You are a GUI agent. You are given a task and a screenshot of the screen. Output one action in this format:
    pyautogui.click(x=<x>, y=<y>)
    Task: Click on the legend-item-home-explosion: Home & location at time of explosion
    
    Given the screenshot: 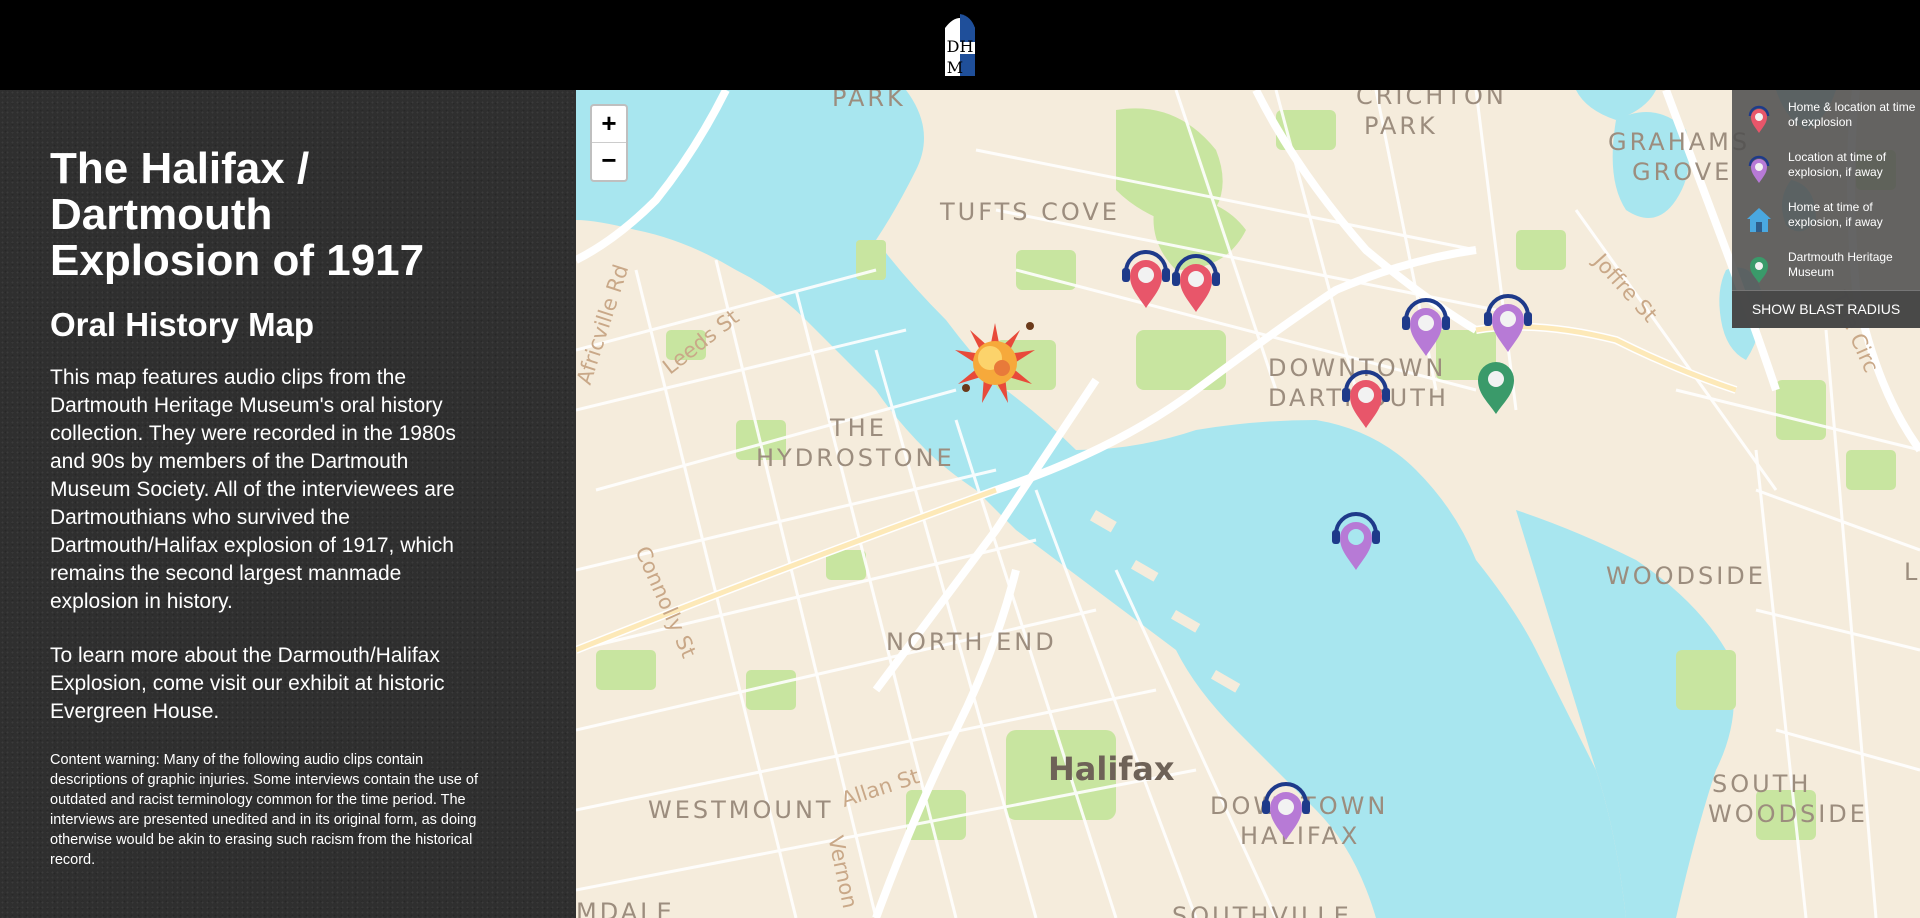 What is the action you would take?
    pyautogui.click(x=1831, y=120)
    